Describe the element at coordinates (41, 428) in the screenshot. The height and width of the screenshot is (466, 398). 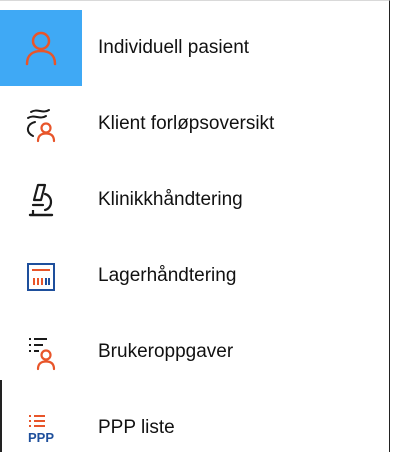
I see `ppp-list-icon: PPP` at that location.